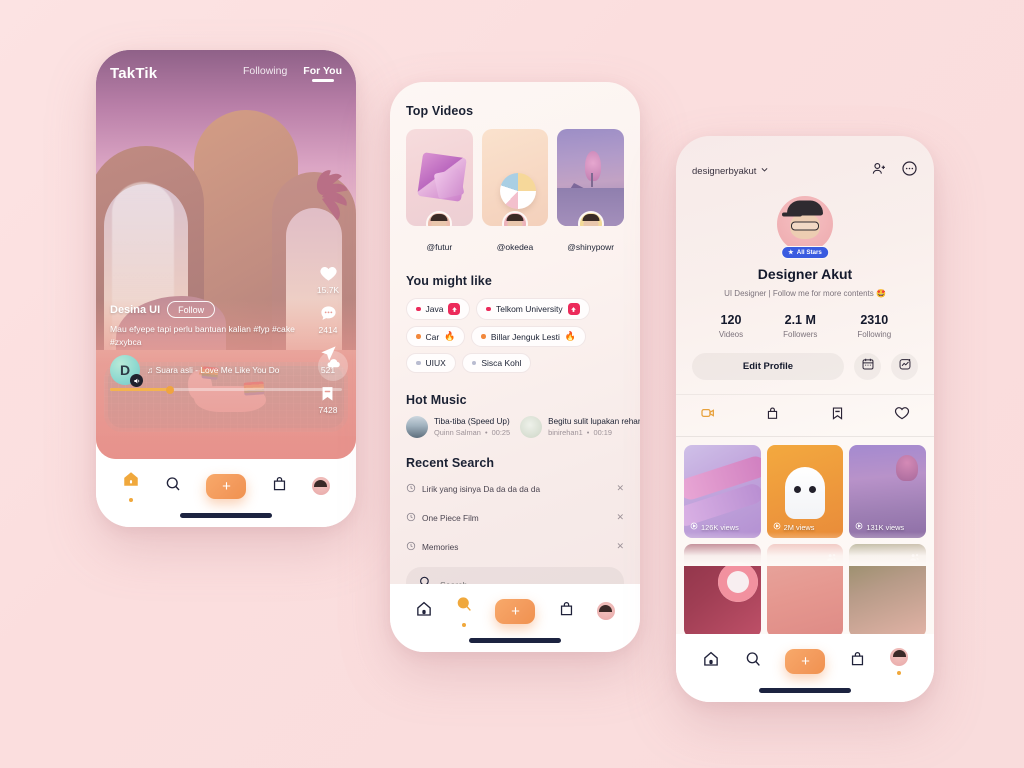 This screenshot has width=1024, height=768. What do you see at coordinates (837, 415) in the screenshot?
I see `tab-saved` at bounding box center [837, 415].